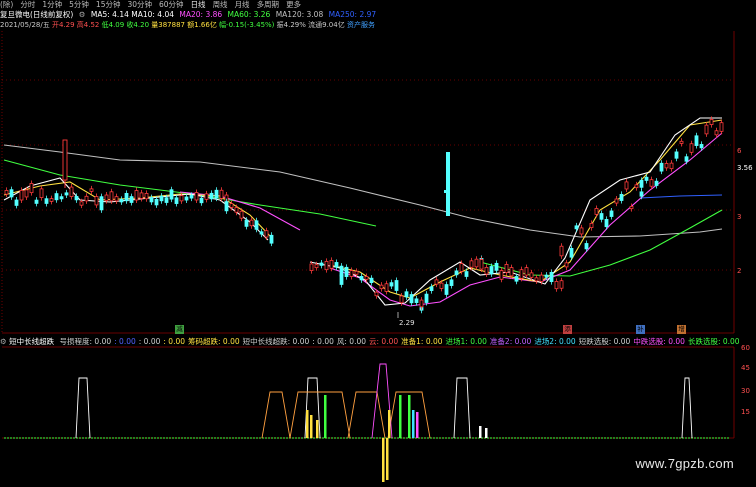  What do you see at coordinates (445, 191) in the screenshot?
I see `spike-candle-small` at bounding box center [445, 191].